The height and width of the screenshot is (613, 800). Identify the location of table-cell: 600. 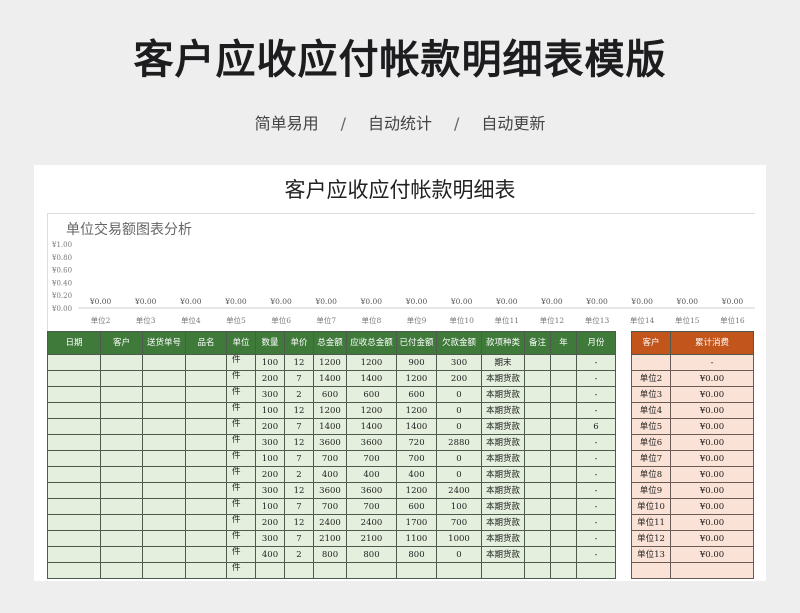
(371, 394).